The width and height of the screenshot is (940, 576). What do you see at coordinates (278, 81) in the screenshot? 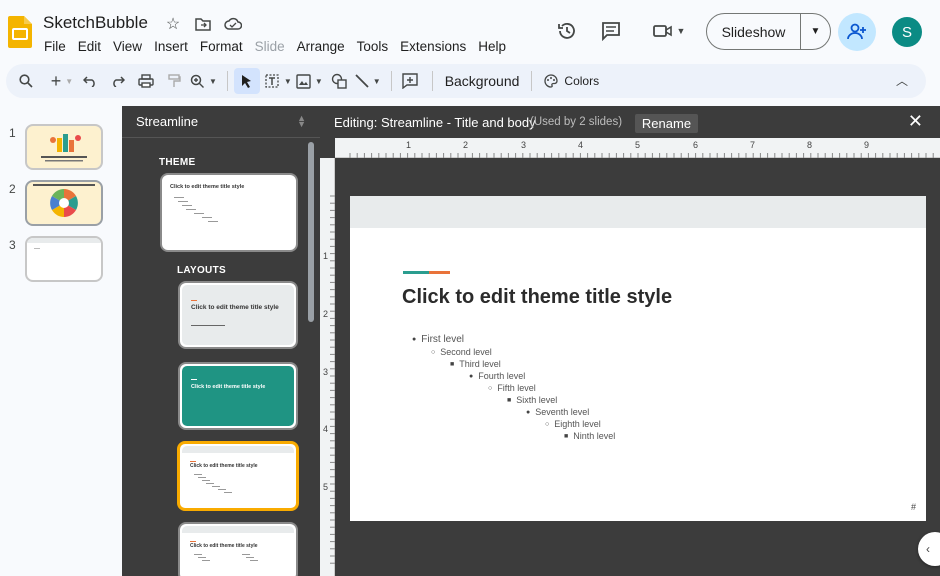
I see `text-box-icon: ▼` at bounding box center [278, 81].